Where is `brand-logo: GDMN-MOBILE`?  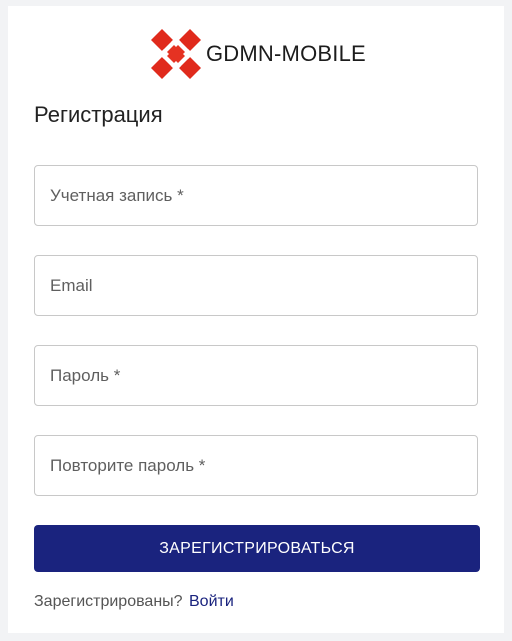 brand-logo: GDMN-MOBILE is located at coordinates (257, 54).